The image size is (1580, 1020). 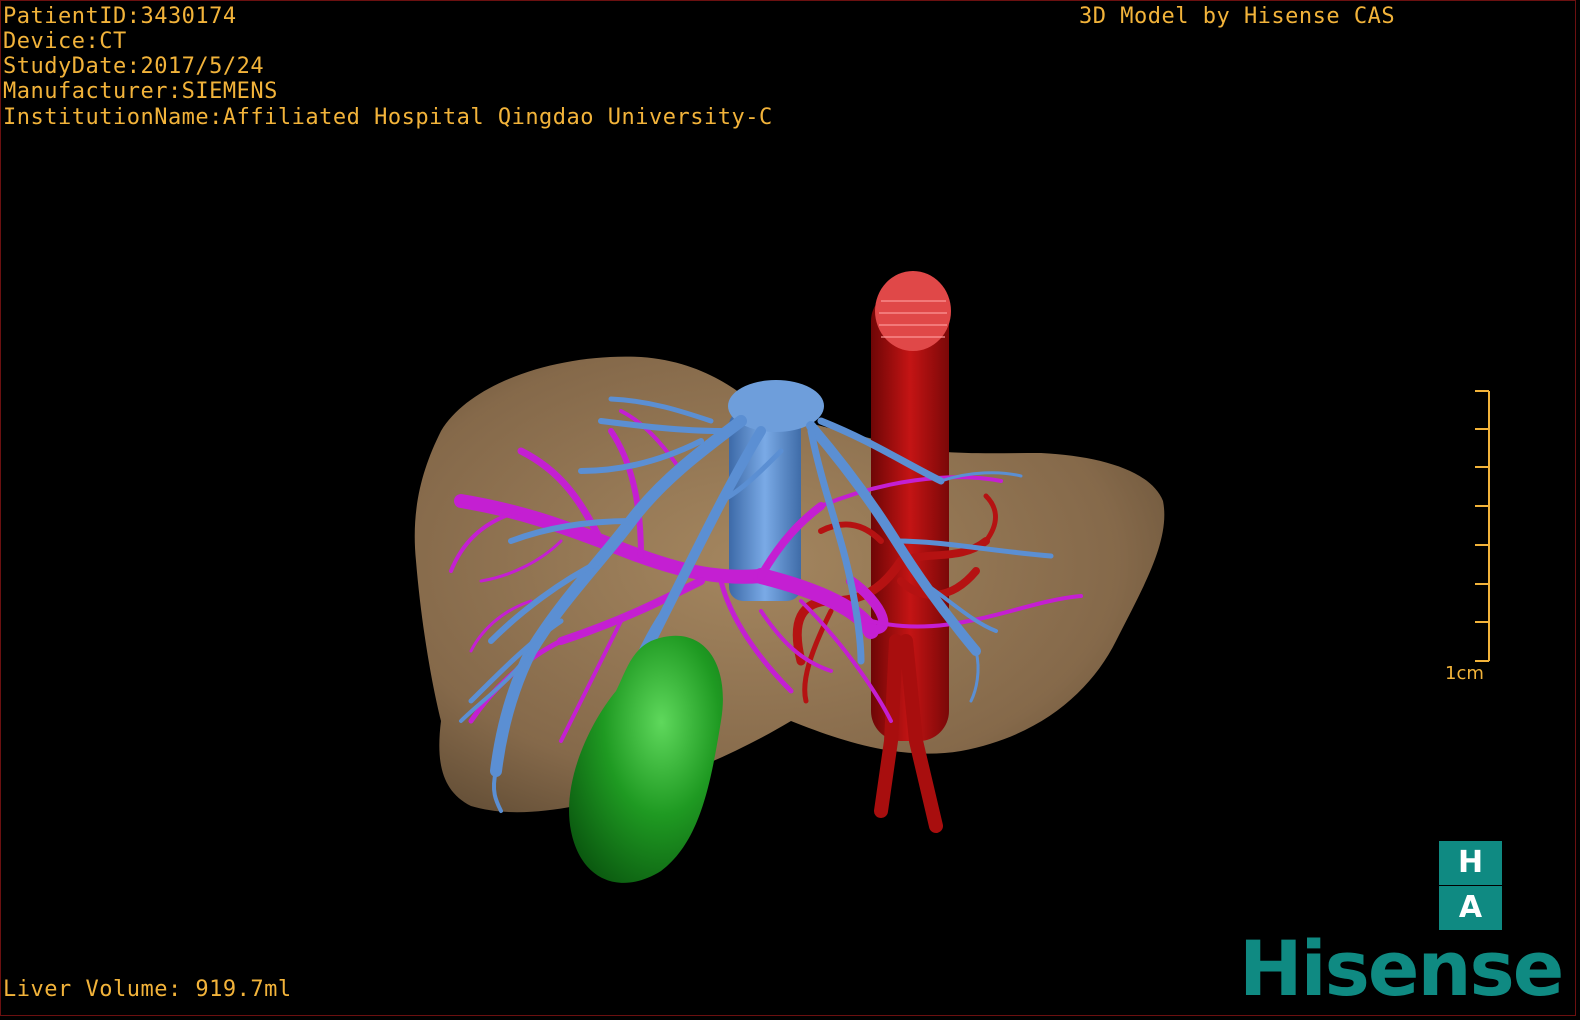 I want to click on device: Device:CT, so click(x=65, y=41).